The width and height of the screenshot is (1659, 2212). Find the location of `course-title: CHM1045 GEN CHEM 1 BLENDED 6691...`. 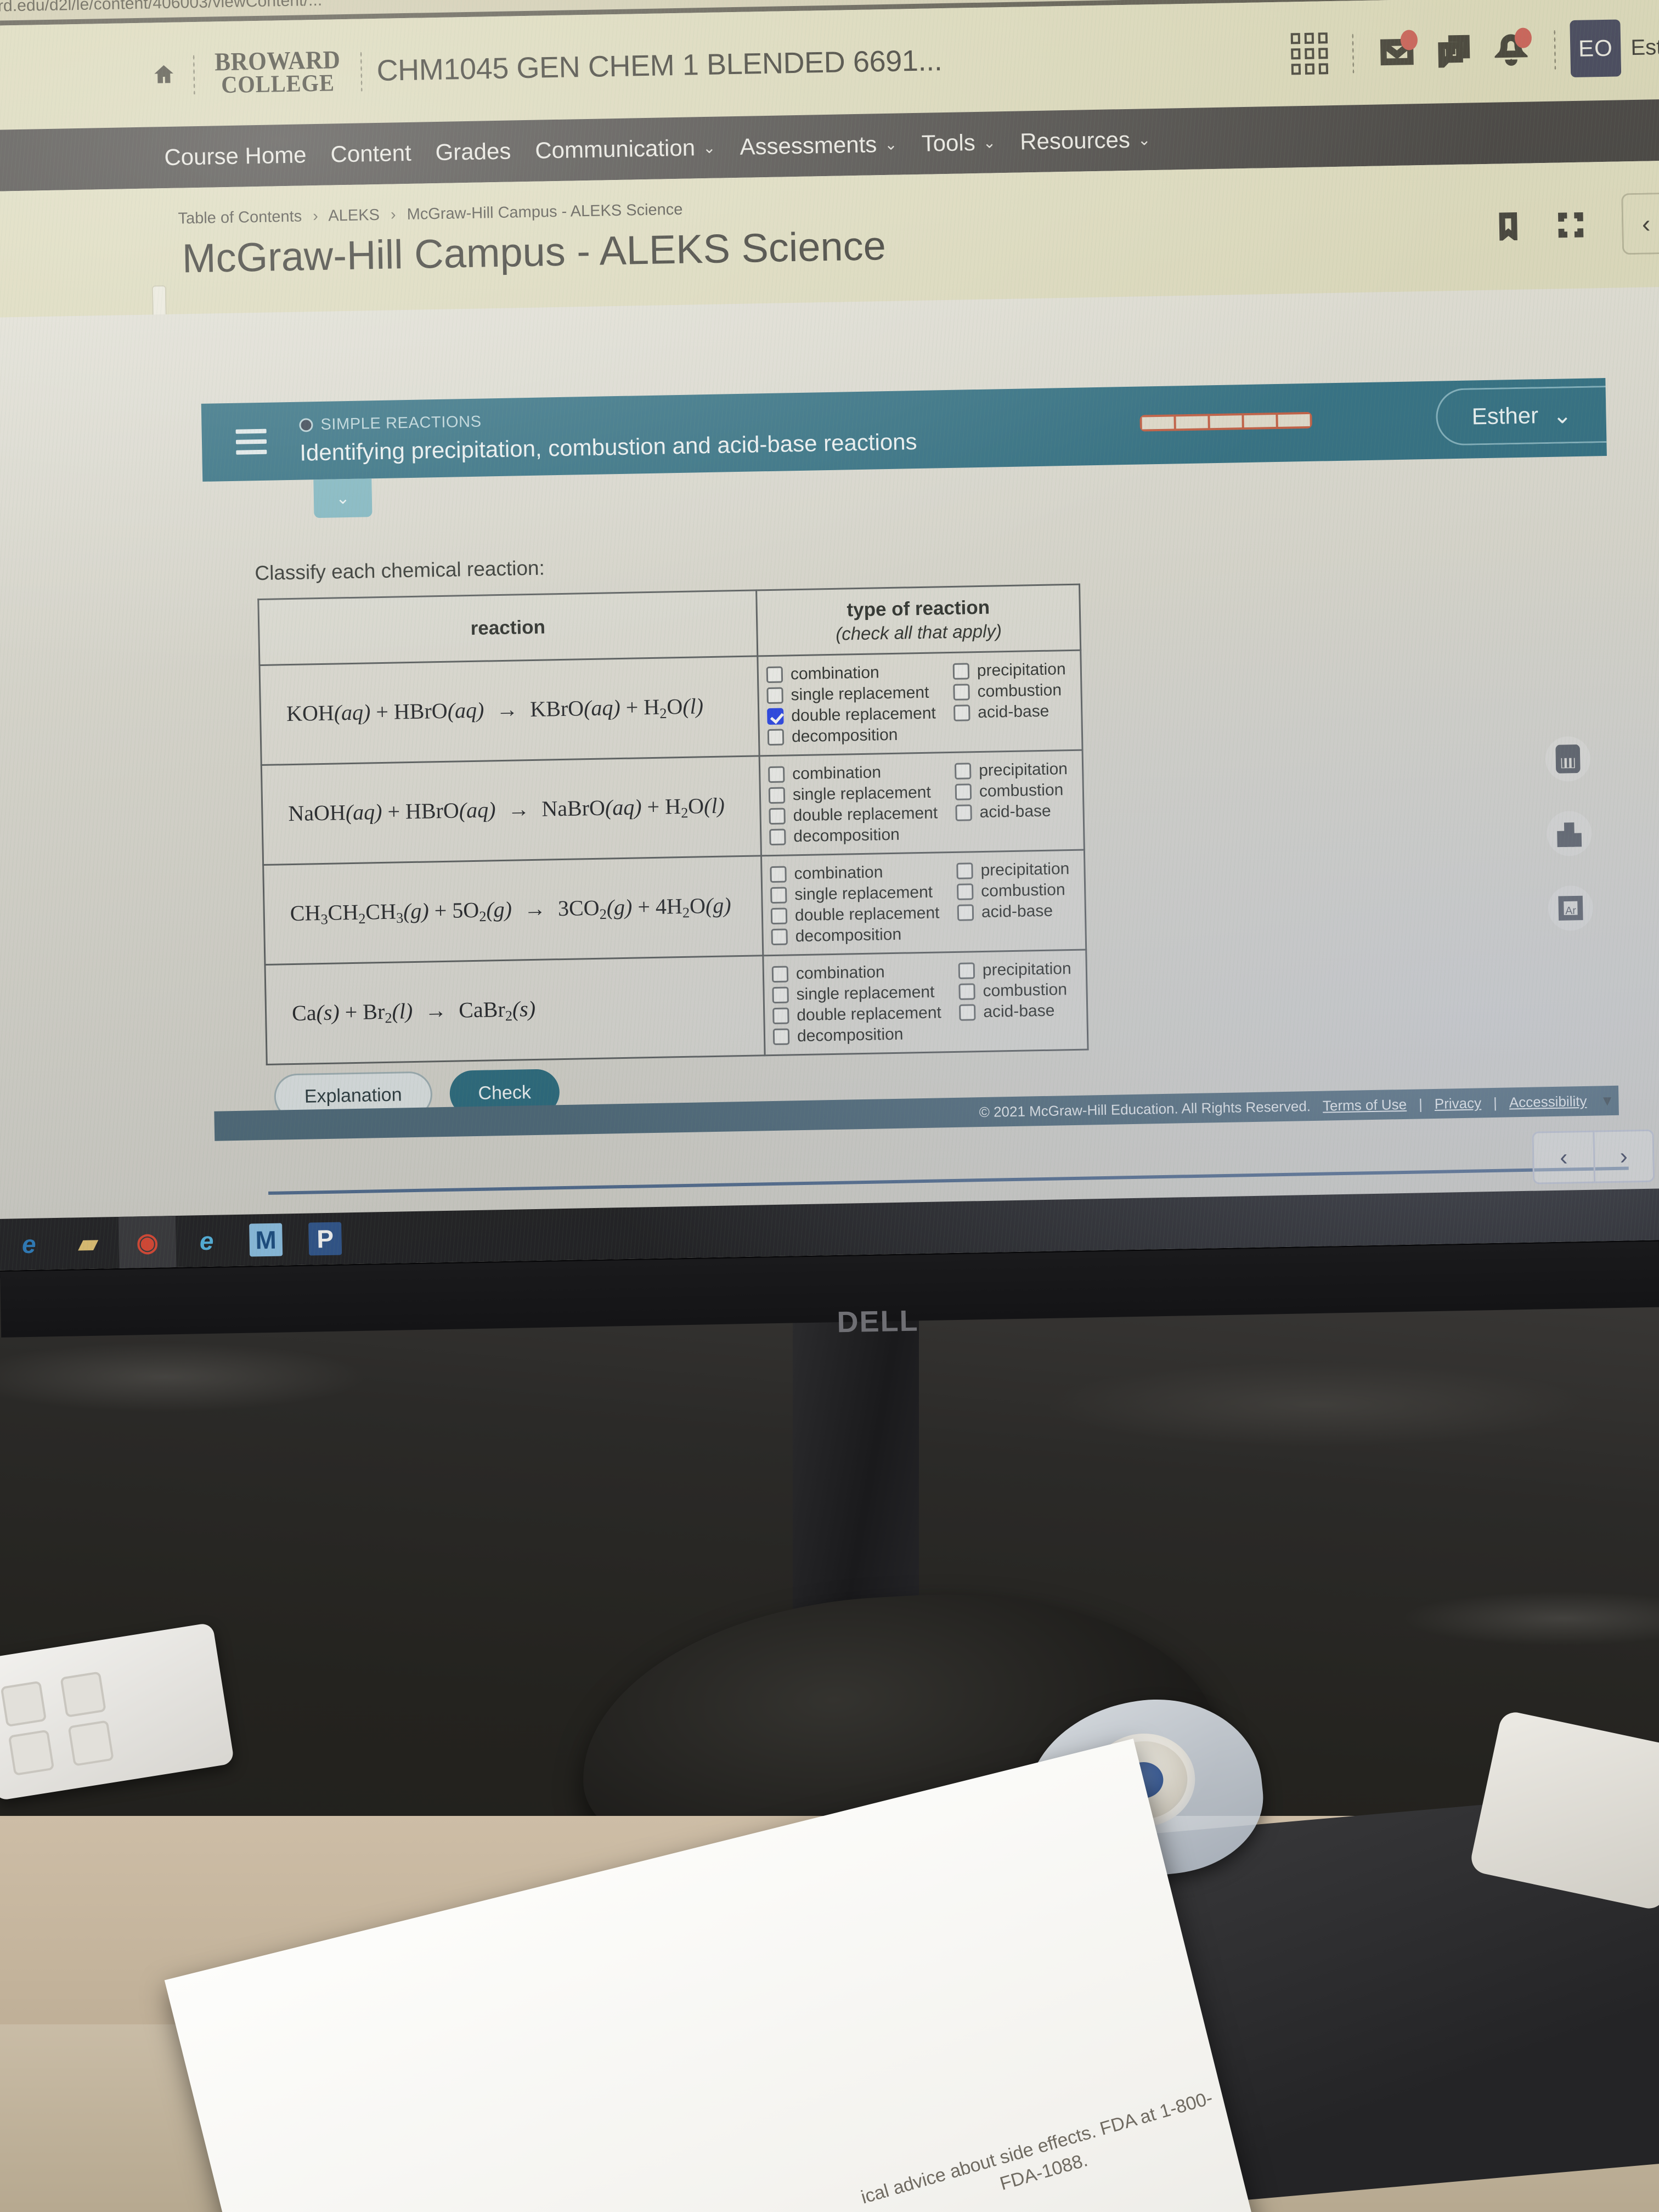

course-title: CHM1045 GEN CHEM 1 BLENDED 6691... is located at coordinates (660, 65).